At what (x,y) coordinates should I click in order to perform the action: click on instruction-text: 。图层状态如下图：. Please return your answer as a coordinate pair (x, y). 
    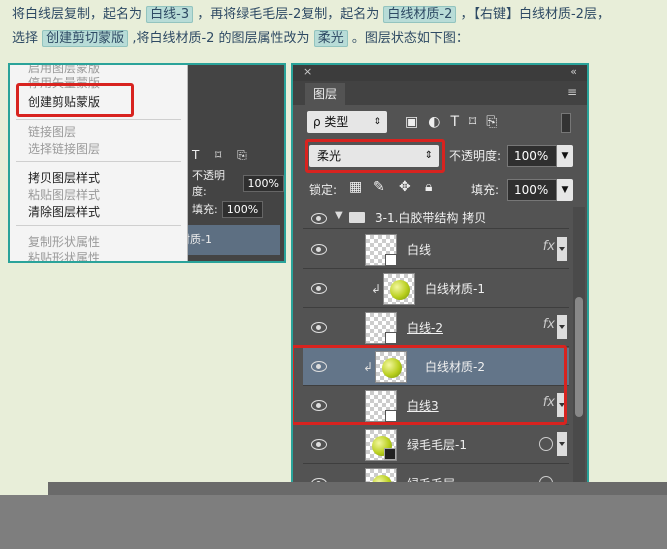
    Looking at the image, I should click on (410, 38).